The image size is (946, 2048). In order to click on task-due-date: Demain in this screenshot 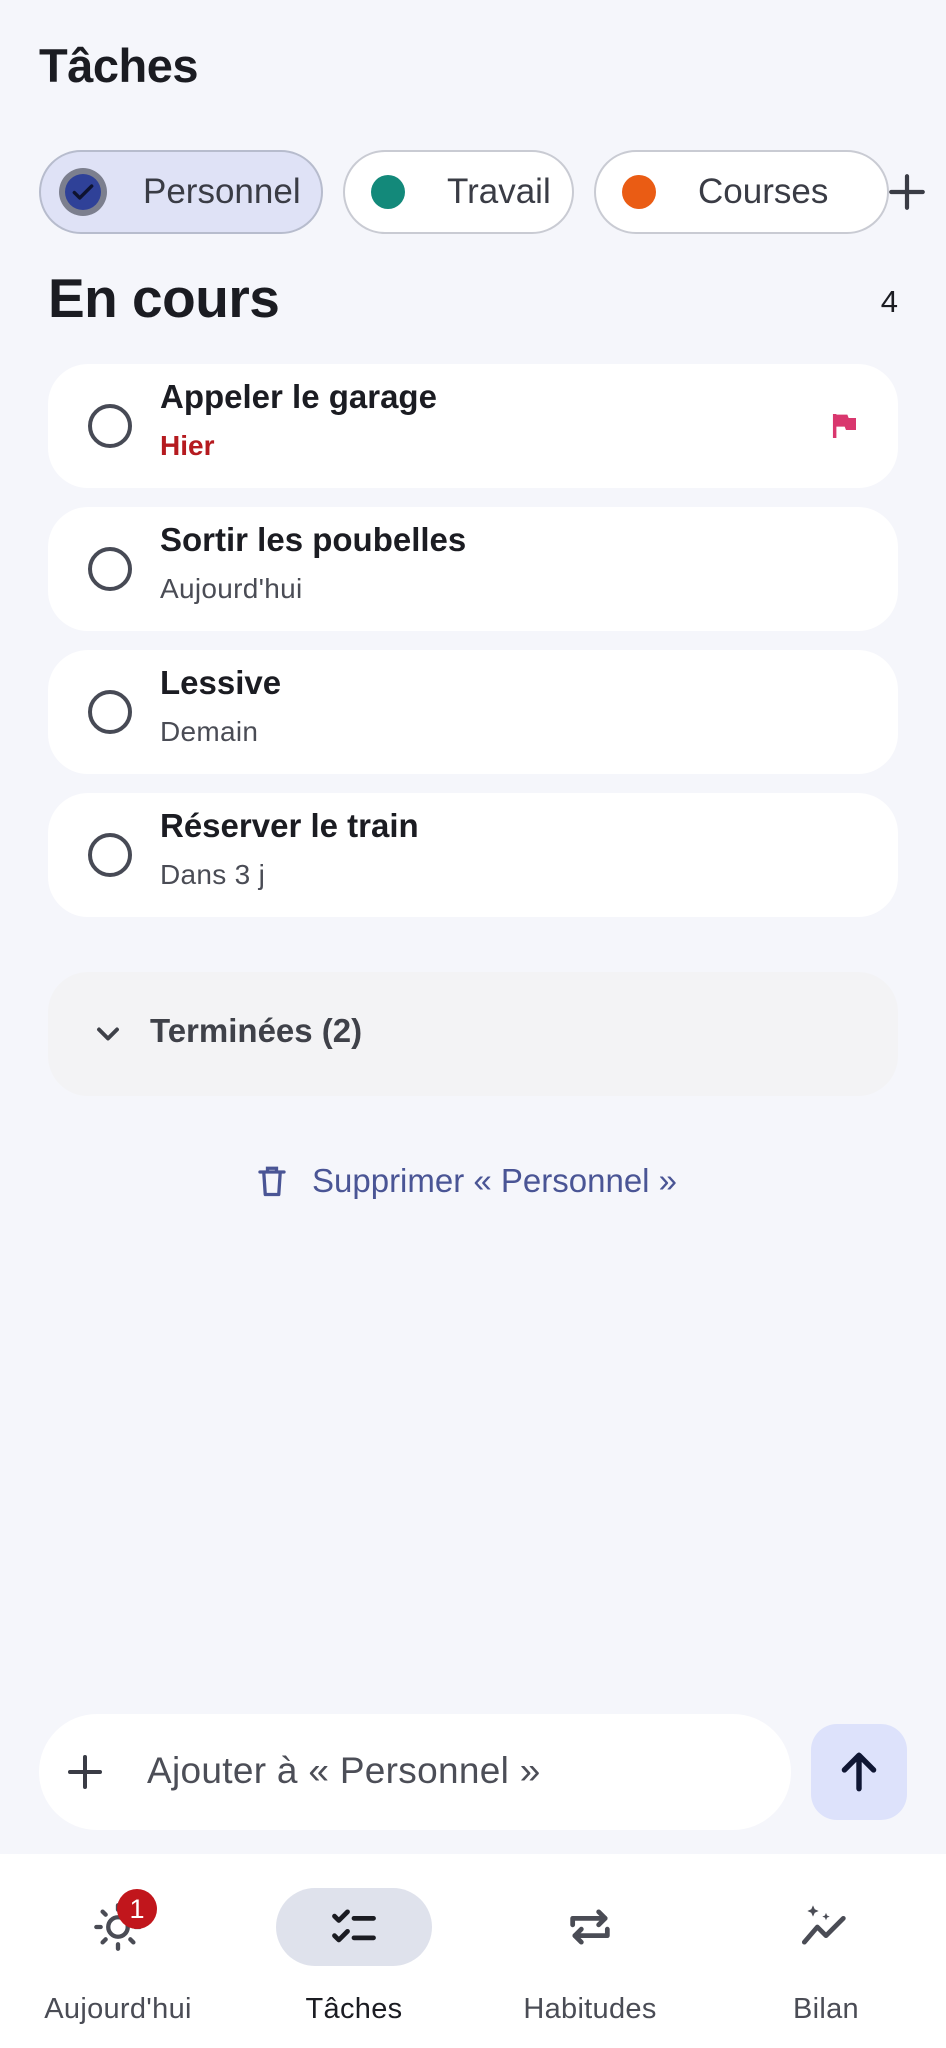, I will do `click(209, 731)`.